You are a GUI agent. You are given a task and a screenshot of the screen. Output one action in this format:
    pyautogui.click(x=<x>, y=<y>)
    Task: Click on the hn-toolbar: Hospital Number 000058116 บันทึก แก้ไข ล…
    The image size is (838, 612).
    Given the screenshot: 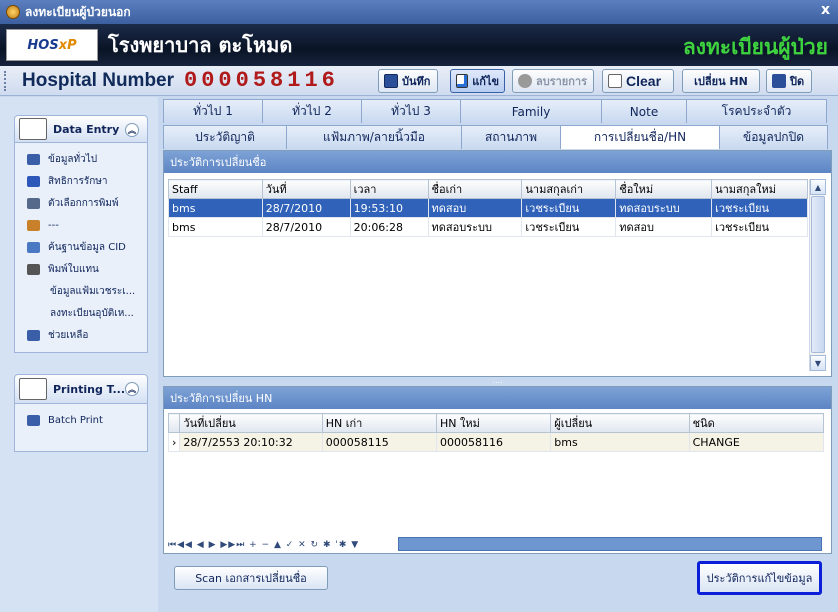 What is the action you would take?
    pyautogui.click(x=419, y=81)
    